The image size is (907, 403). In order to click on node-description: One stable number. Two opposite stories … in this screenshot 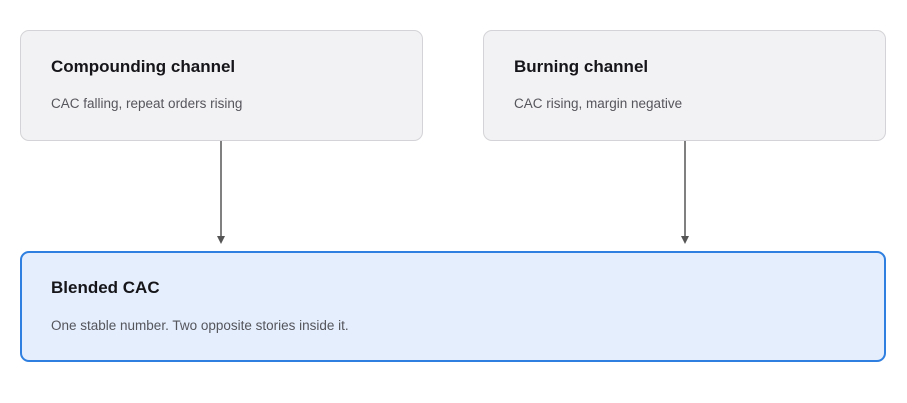, I will do `click(200, 325)`.